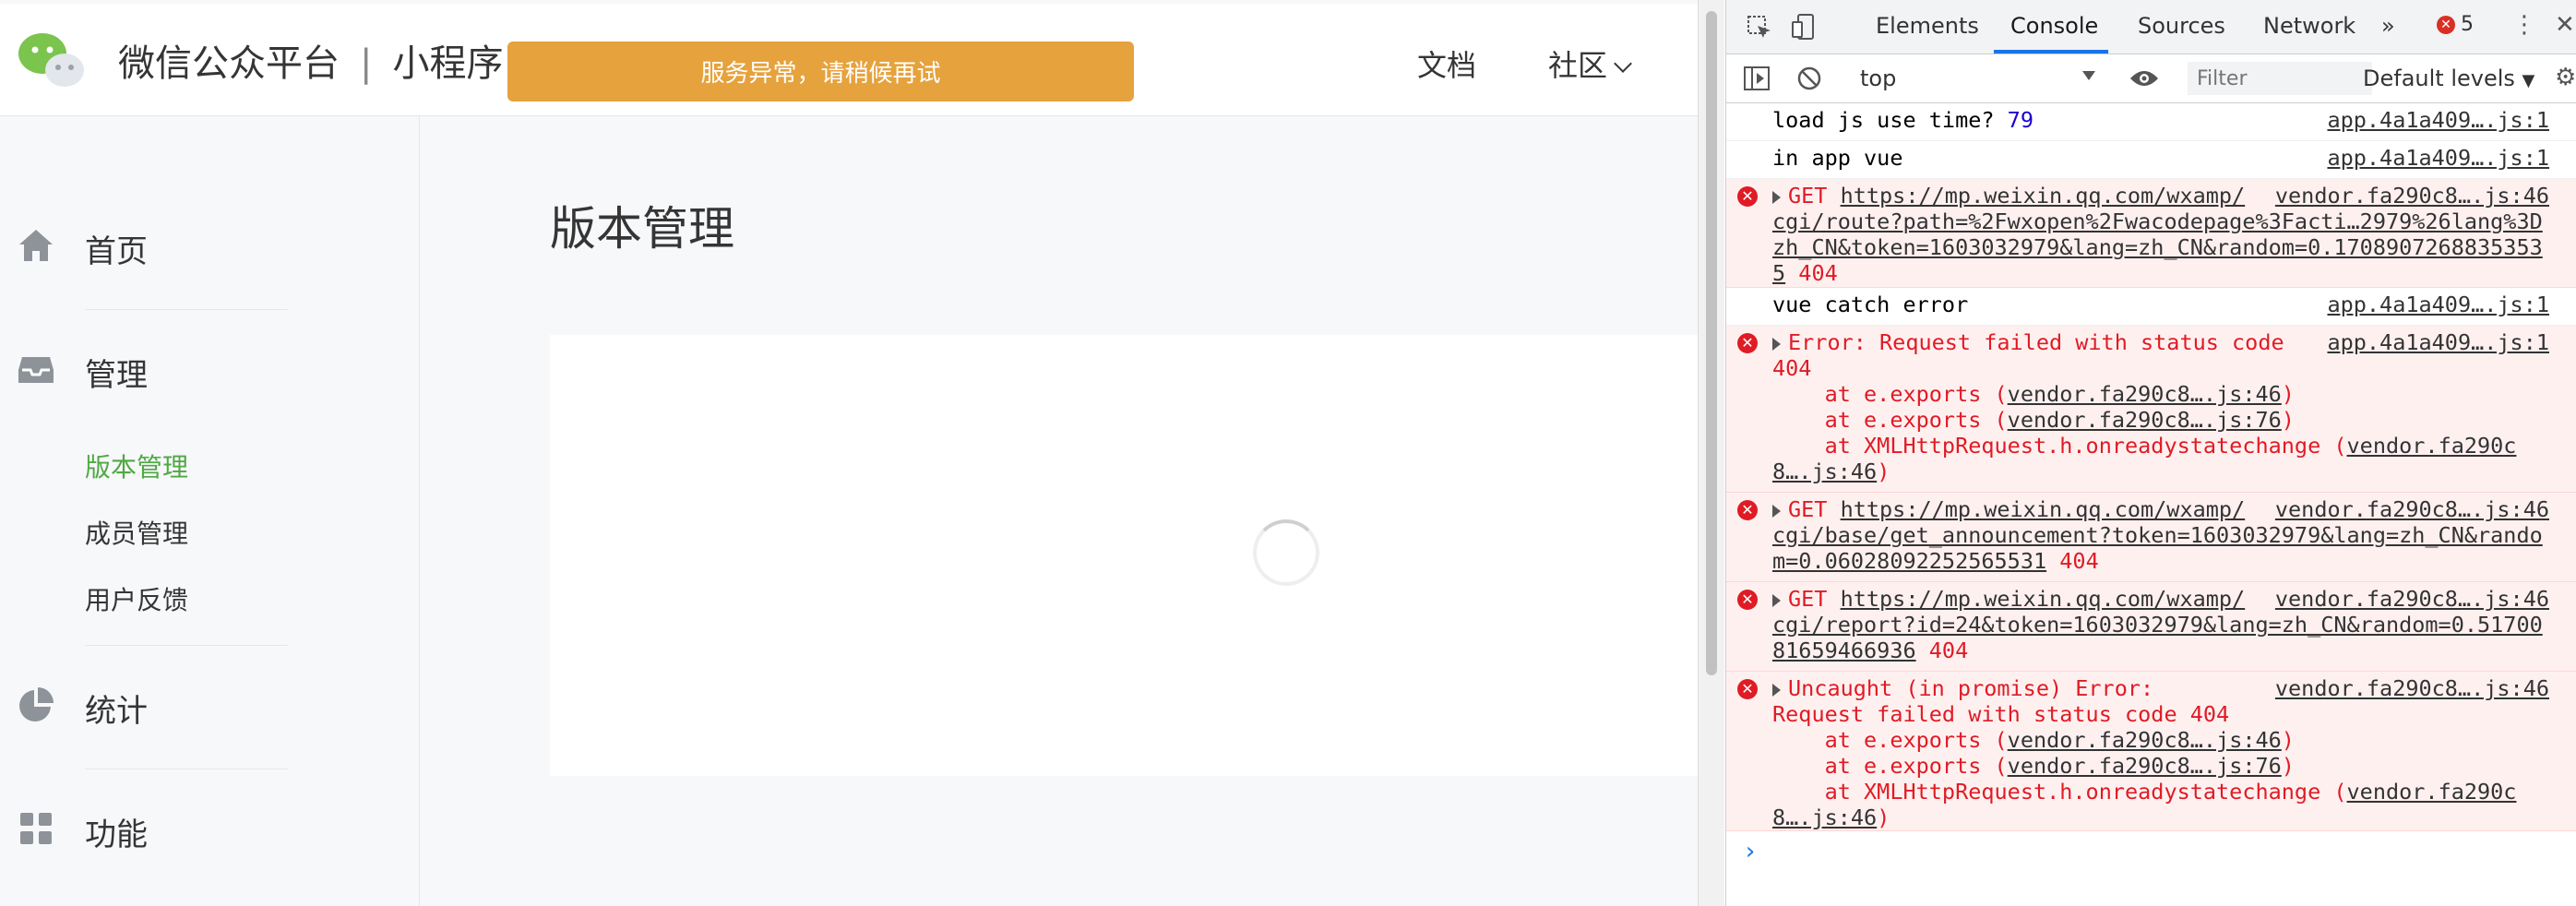 This screenshot has height=906, width=2576. What do you see at coordinates (1890, 120) in the screenshot?
I see `message-label: load js use time?` at bounding box center [1890, 120].